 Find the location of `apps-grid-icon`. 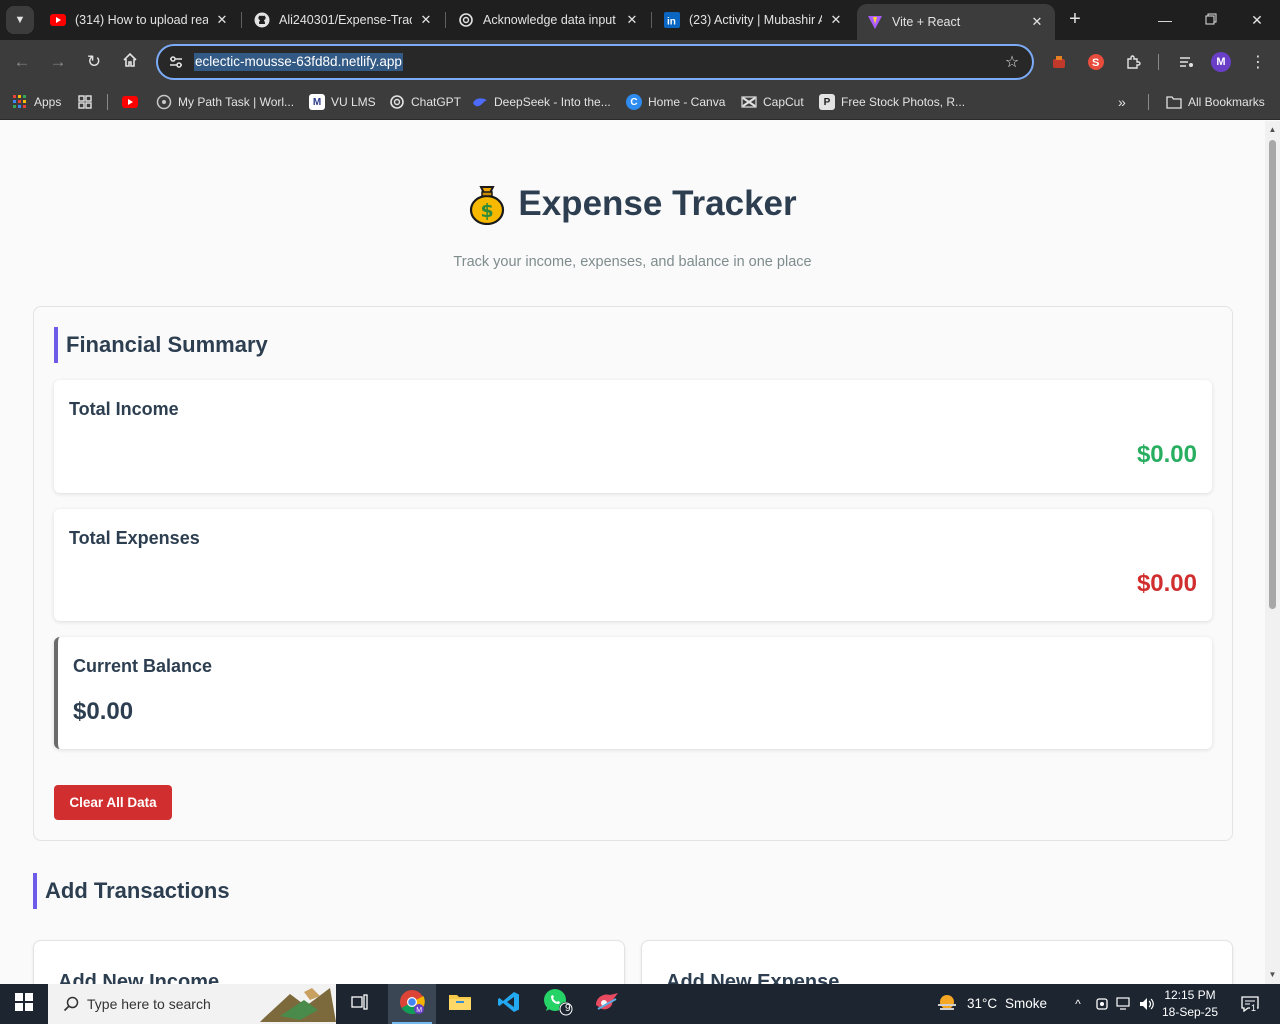

apps-grid-icon is located at coordinates (20, 102).